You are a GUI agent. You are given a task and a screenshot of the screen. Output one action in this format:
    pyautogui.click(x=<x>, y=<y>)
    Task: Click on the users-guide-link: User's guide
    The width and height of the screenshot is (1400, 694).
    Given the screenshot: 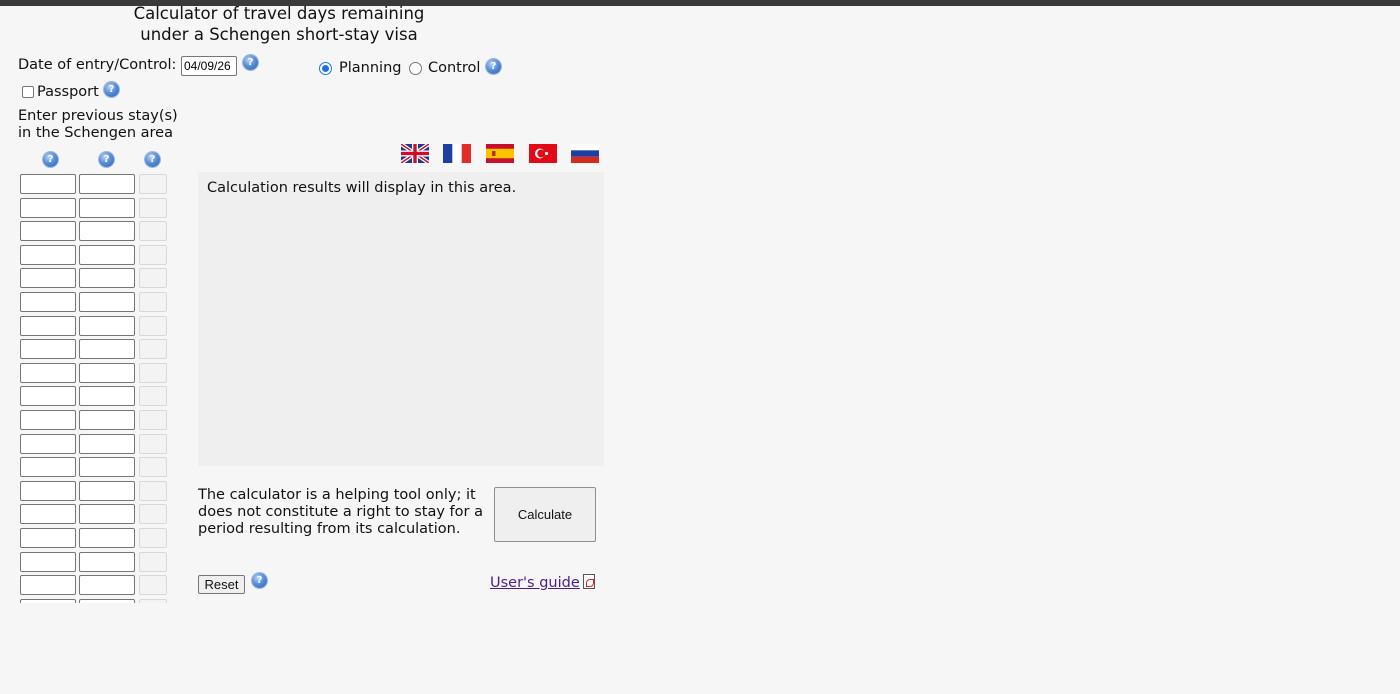 What is the action you would take?
    pyautogui.click(x=535, y=583)
    